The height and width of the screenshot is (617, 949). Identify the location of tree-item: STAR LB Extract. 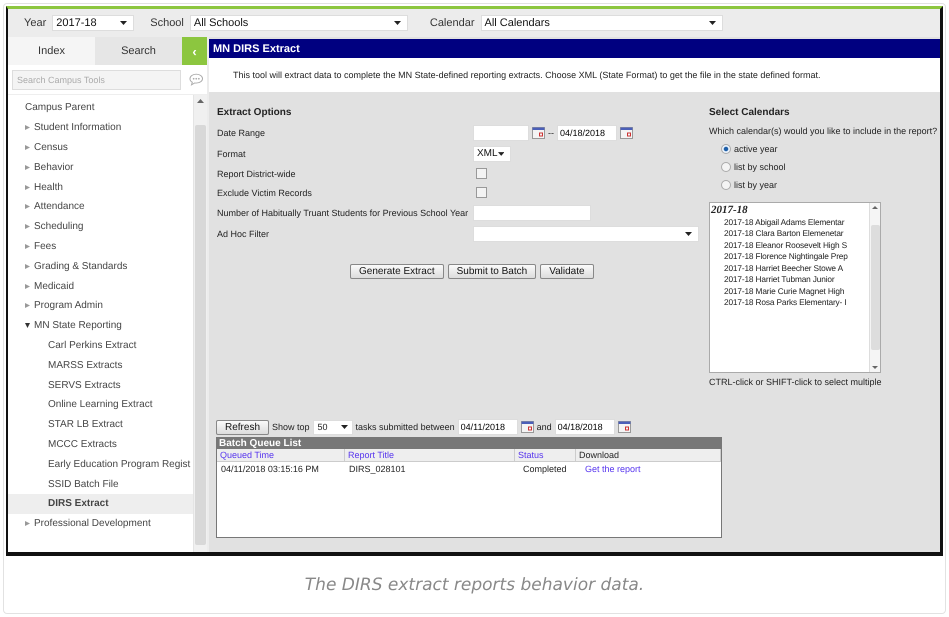
(100, 424).